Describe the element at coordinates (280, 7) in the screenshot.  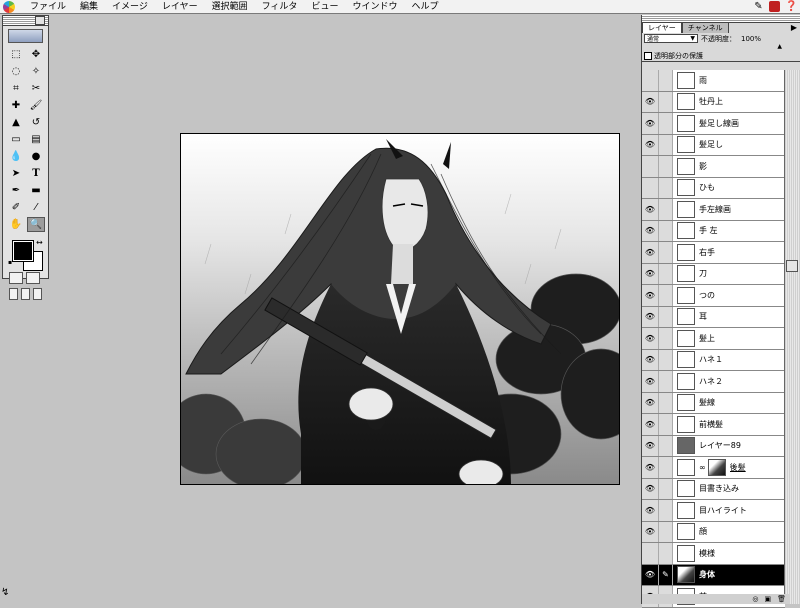
I see `menu-filter: フィルタ` at that location.